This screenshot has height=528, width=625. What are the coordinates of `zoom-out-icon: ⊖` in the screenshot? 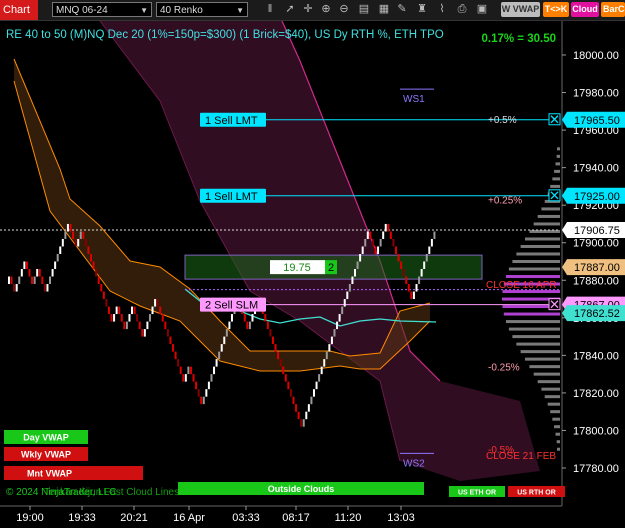 It's located at (344, 9).